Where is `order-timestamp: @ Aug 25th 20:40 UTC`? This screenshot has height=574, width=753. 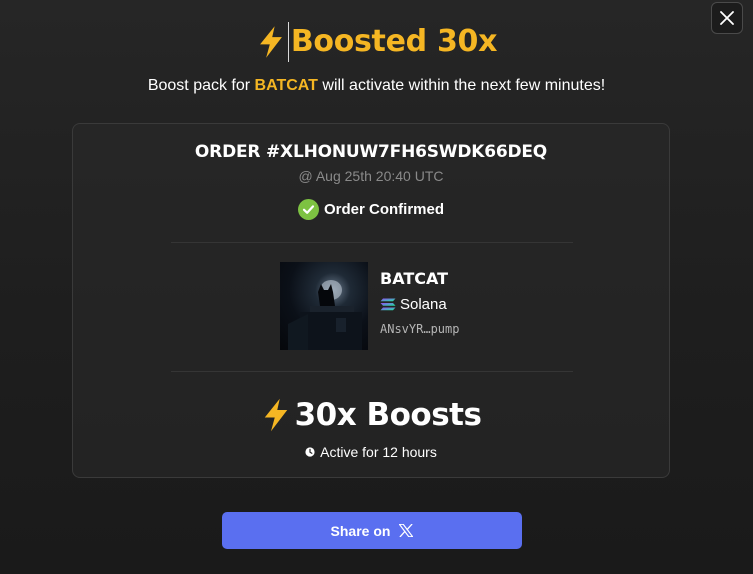 order-timestamp: @ Aug 25th 20:40 UTC is located at coordinates (371, 176).